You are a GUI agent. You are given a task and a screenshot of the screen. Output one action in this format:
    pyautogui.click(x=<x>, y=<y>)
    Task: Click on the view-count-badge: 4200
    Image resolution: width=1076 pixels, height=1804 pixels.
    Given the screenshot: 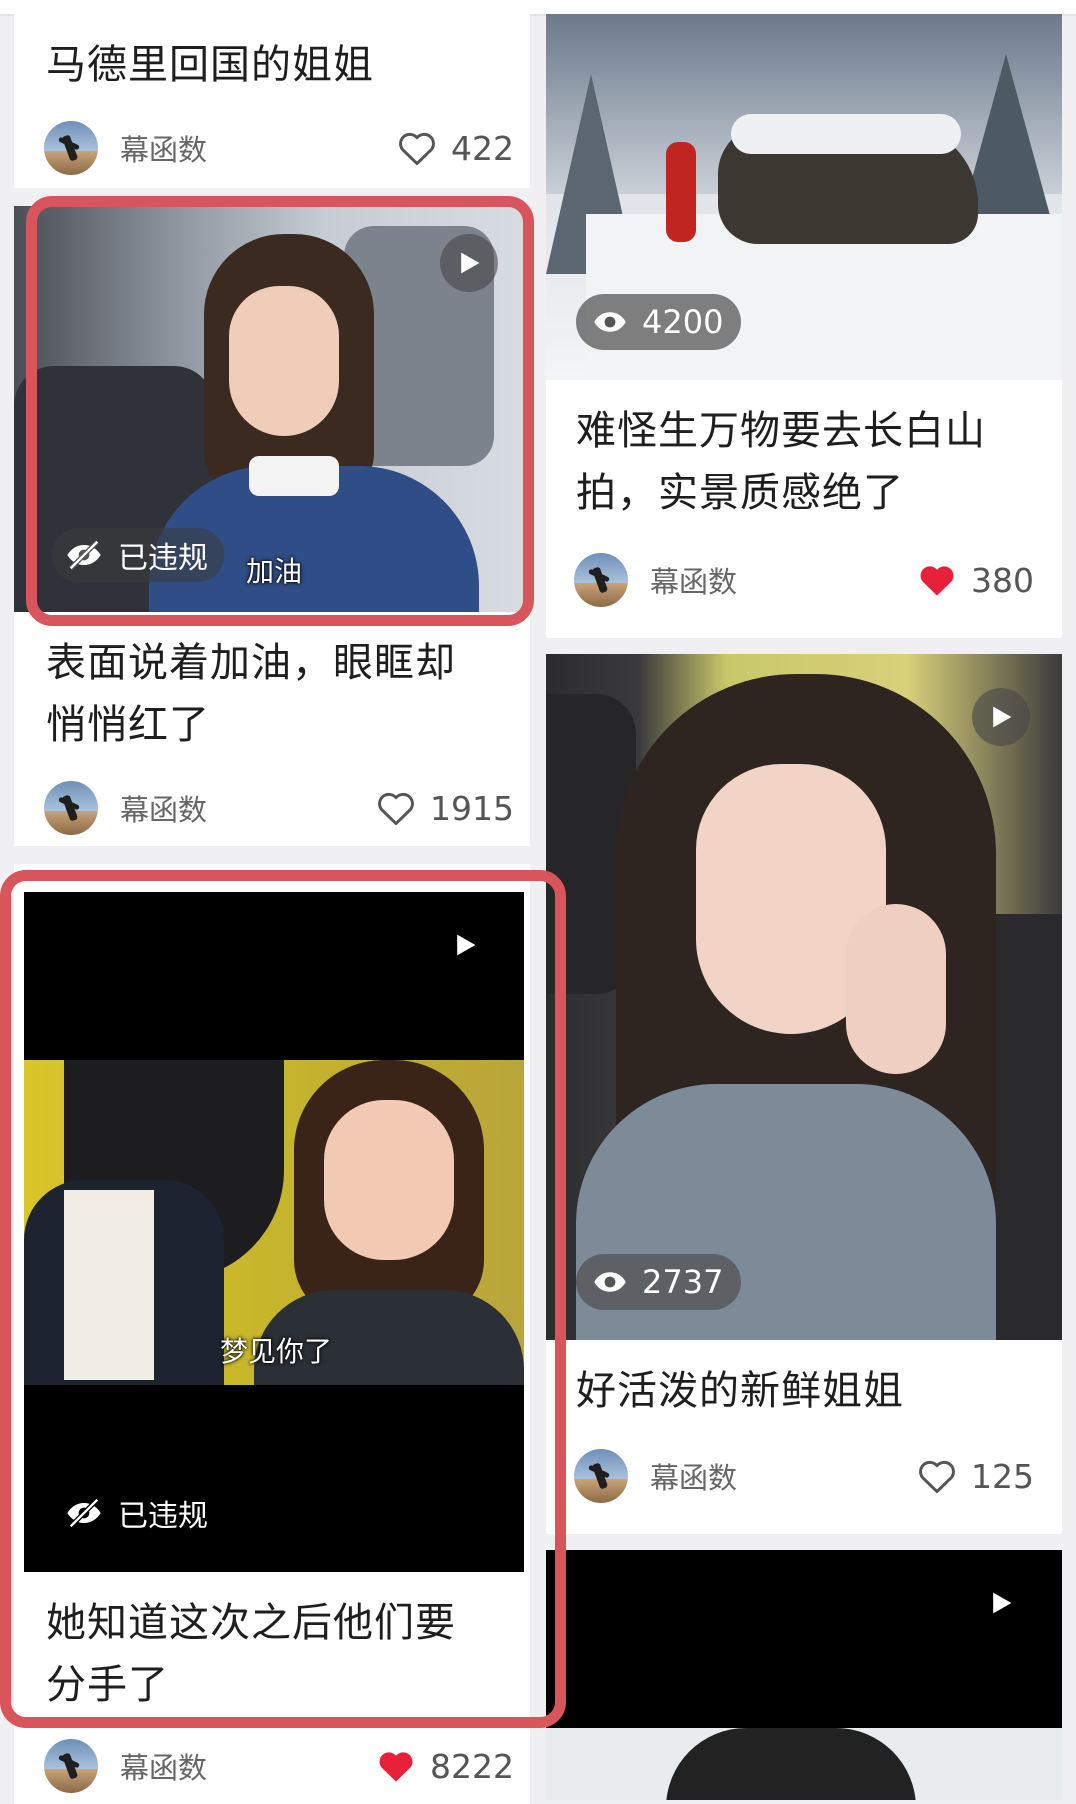 What is the action you would take?
    pyautogui.click(x=659, y=322)
    